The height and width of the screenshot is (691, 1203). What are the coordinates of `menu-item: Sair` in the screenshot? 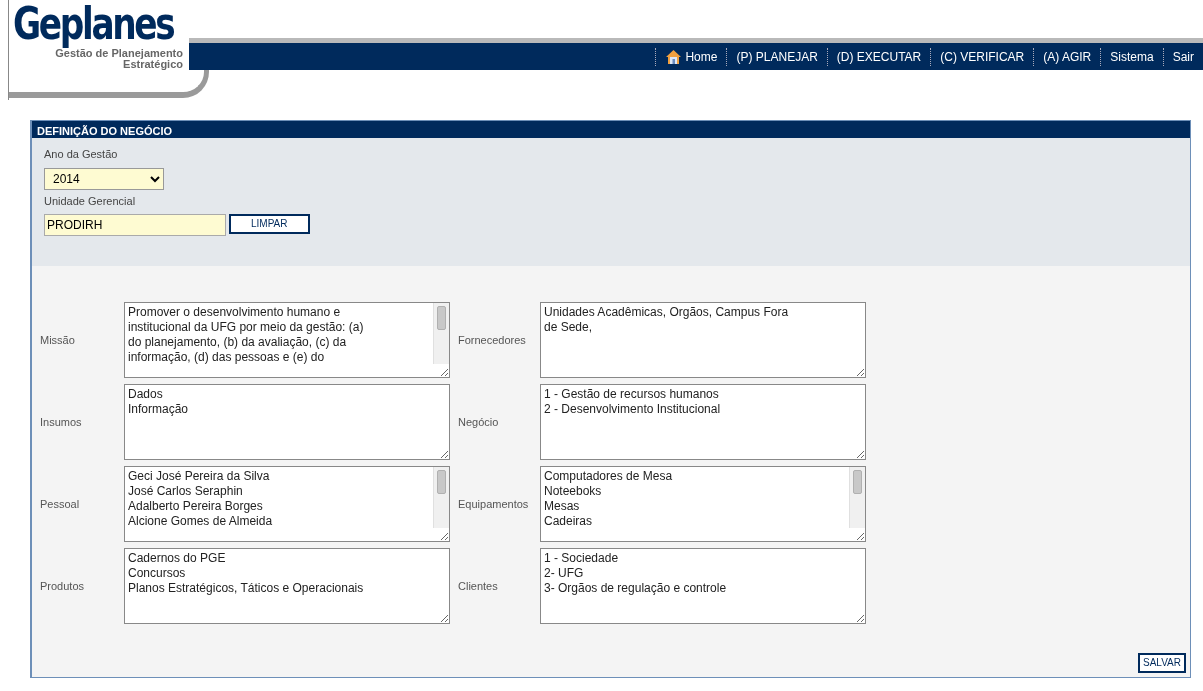 It's located at (1182, 56).